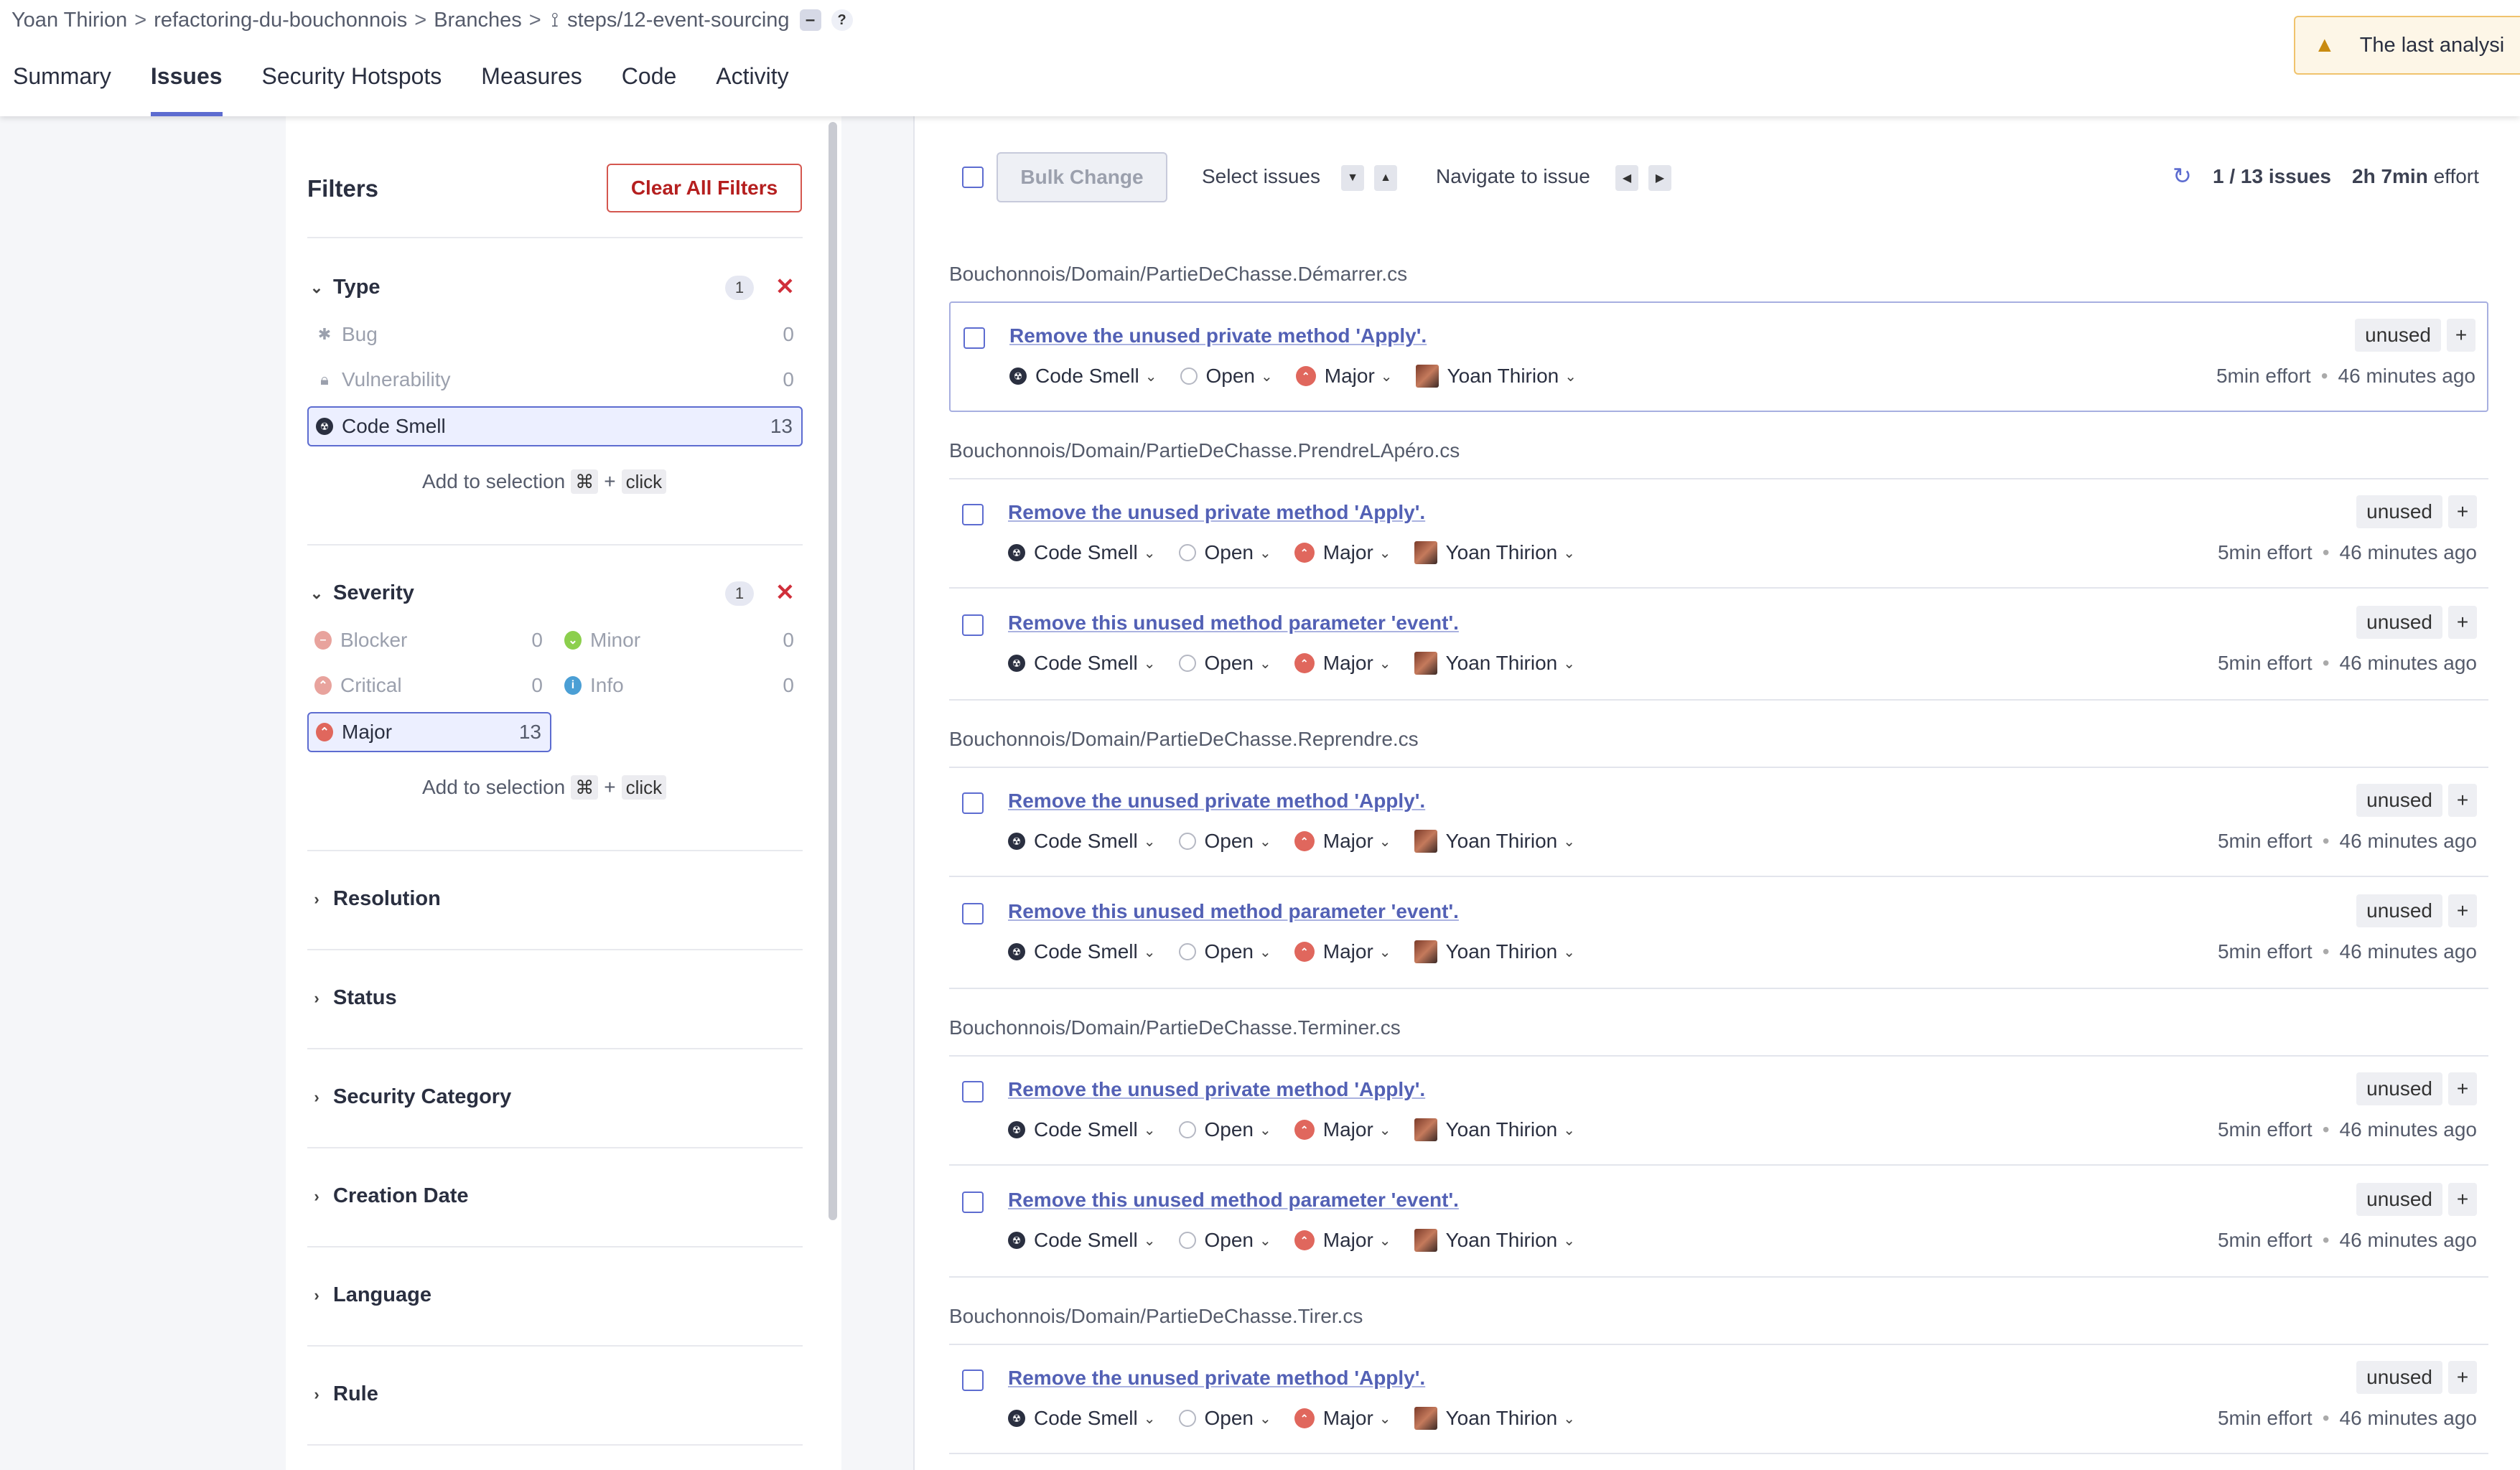  Describe the element at coordinates (842, 20) in the screenshot. I see `help-icon: ?` at that location.